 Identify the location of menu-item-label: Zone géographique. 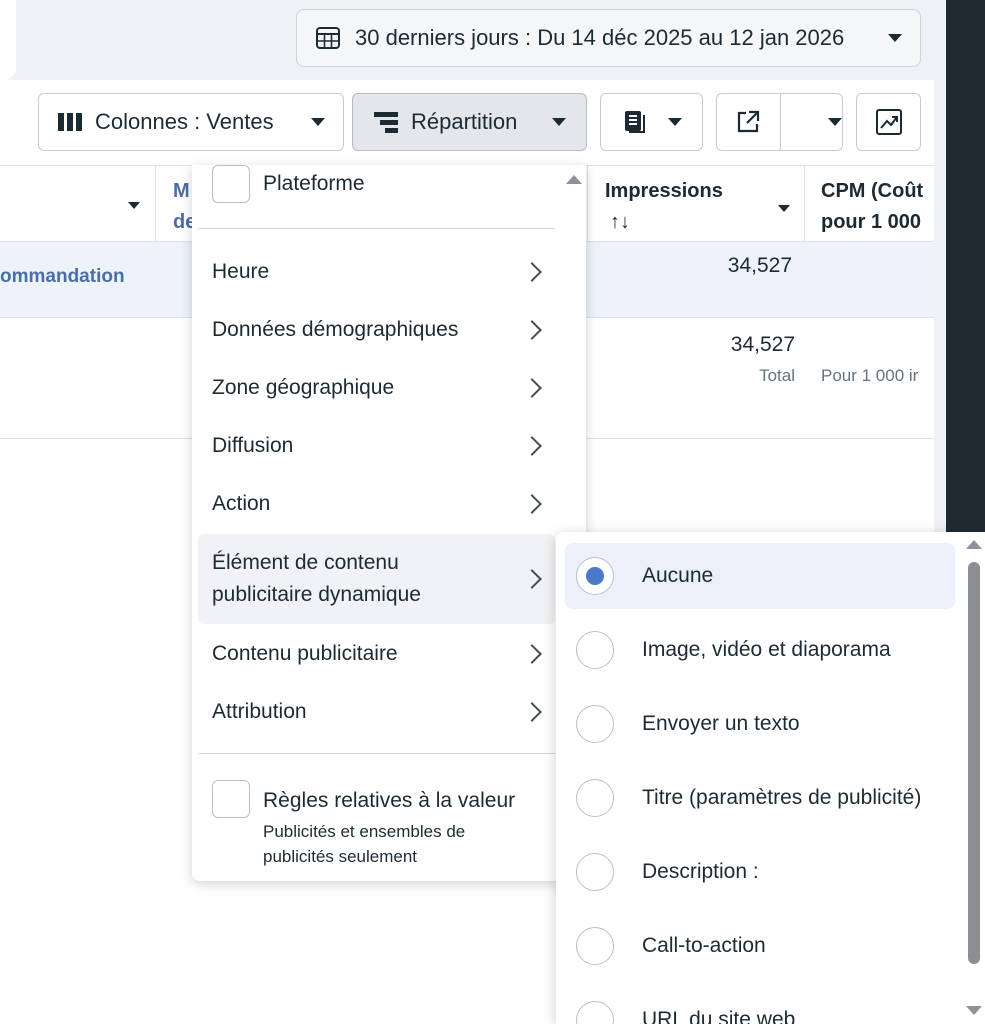
(303, 387).